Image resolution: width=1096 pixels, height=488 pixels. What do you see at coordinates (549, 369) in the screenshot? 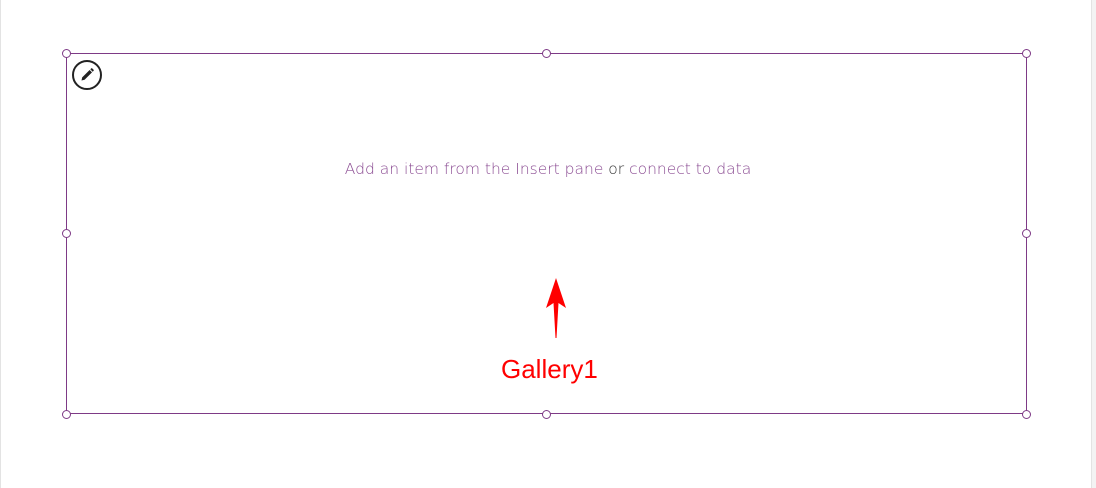
I see `gallery-name-annotation: Gallery1` at bounding box center [549, 369].